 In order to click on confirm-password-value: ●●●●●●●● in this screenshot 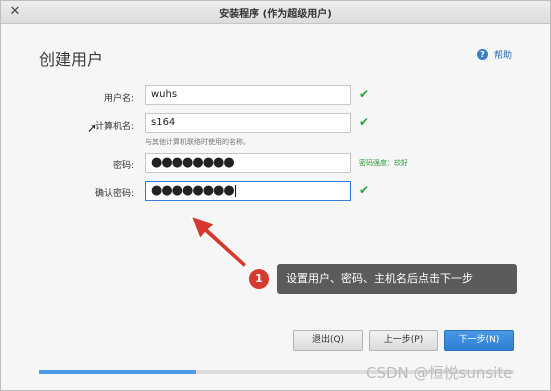, I will do `click(193, 190)`.